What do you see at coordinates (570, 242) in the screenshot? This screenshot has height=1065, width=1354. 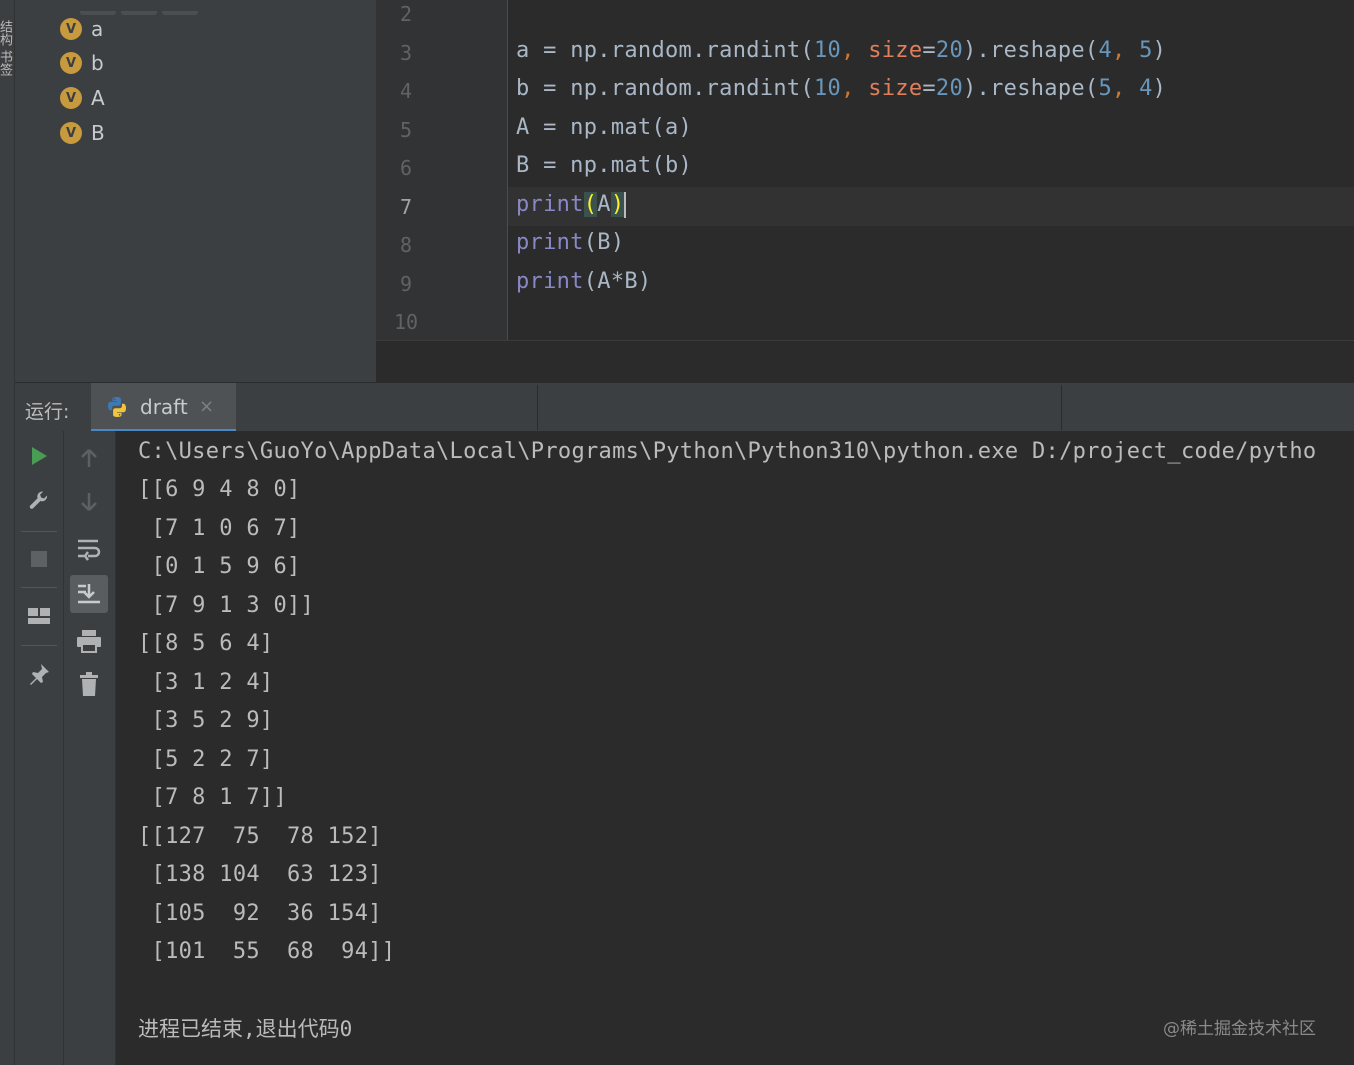 I see `code-line: print(B)` at bounding box center [570, 242].